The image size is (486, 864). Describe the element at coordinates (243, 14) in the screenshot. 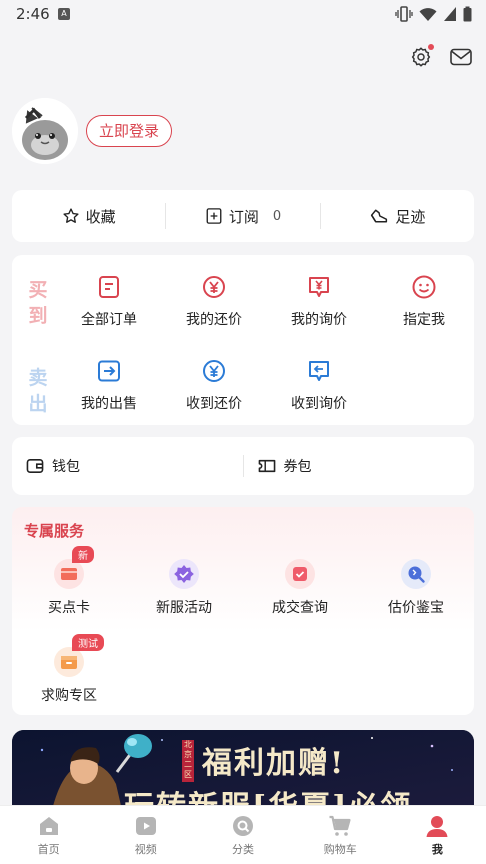

I see `status-bar: 2:46 A` at that location.